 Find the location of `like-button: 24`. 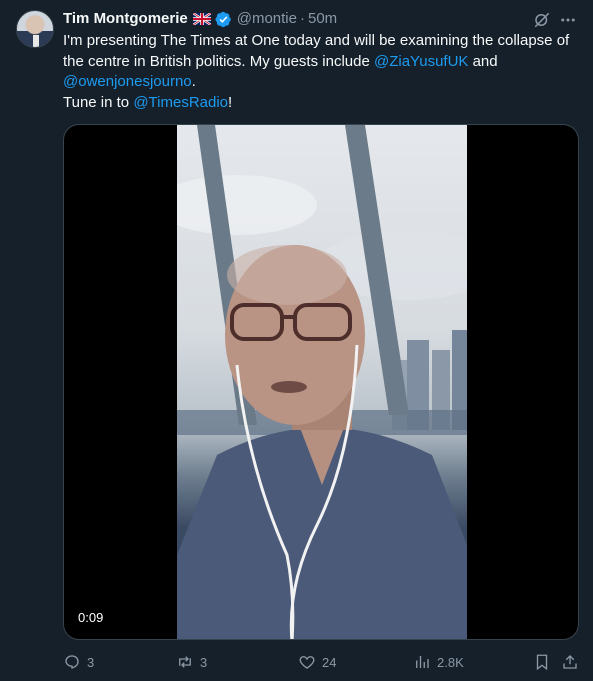

like-button: 24 is located at coordinates (317, 662).